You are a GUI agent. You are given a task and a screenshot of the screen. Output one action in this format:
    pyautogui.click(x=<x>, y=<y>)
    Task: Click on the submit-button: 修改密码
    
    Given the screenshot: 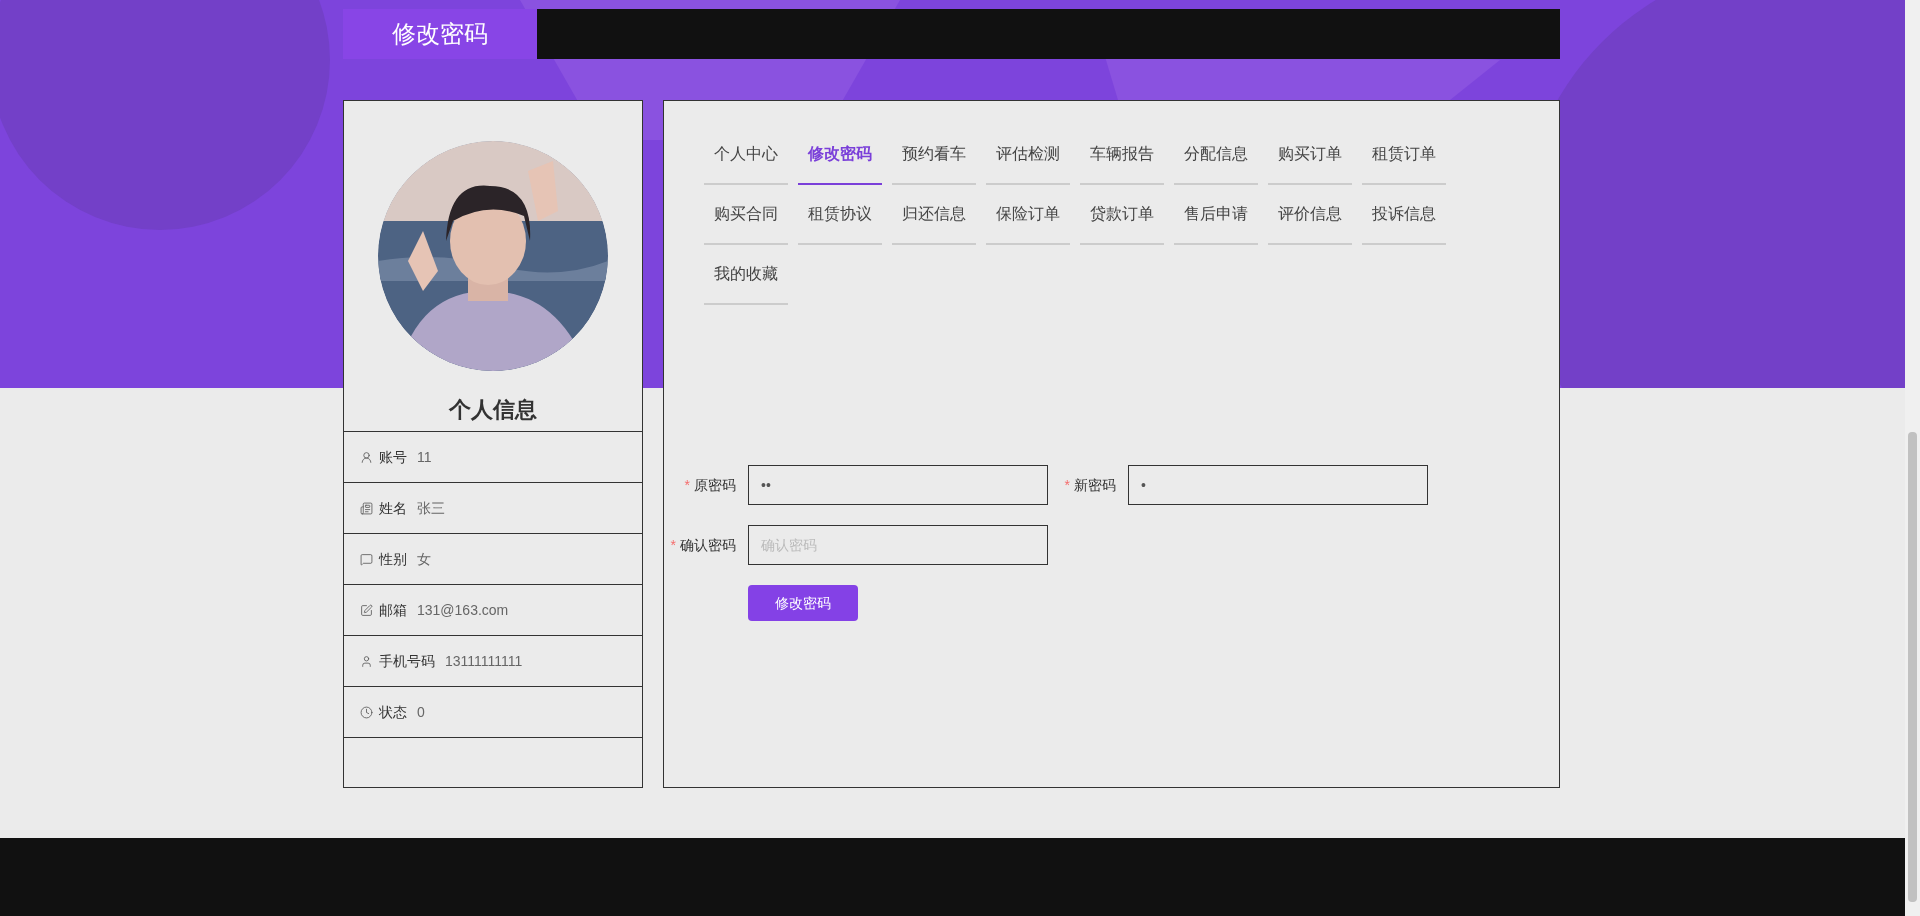 What is the action you would take?
    pyautogui.click(x=803, y=603)
    